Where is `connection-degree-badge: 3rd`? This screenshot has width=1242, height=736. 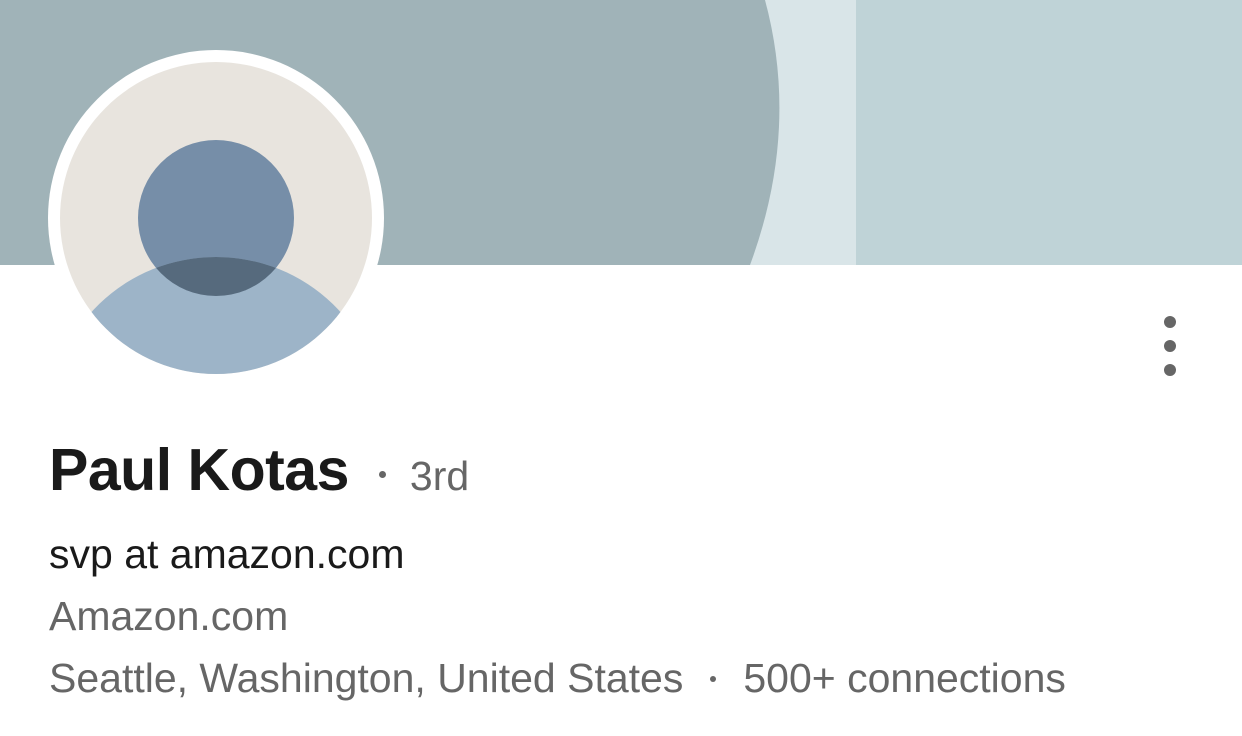 connection-degree-badge: 3rd is located at coordinates (439, 476).